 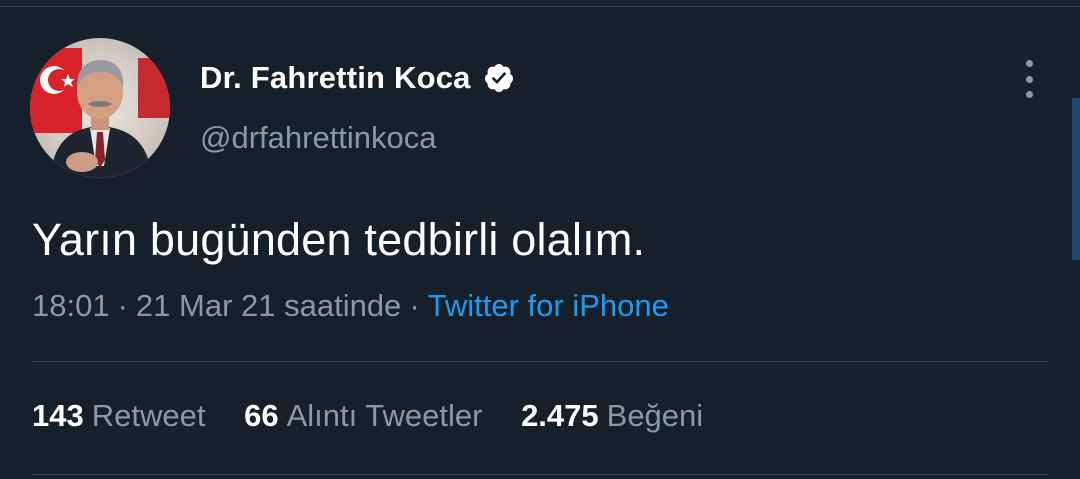 I want to click on tweet-text: Yarın bugünden tedbirli olalım., so click(x=339, y=239).